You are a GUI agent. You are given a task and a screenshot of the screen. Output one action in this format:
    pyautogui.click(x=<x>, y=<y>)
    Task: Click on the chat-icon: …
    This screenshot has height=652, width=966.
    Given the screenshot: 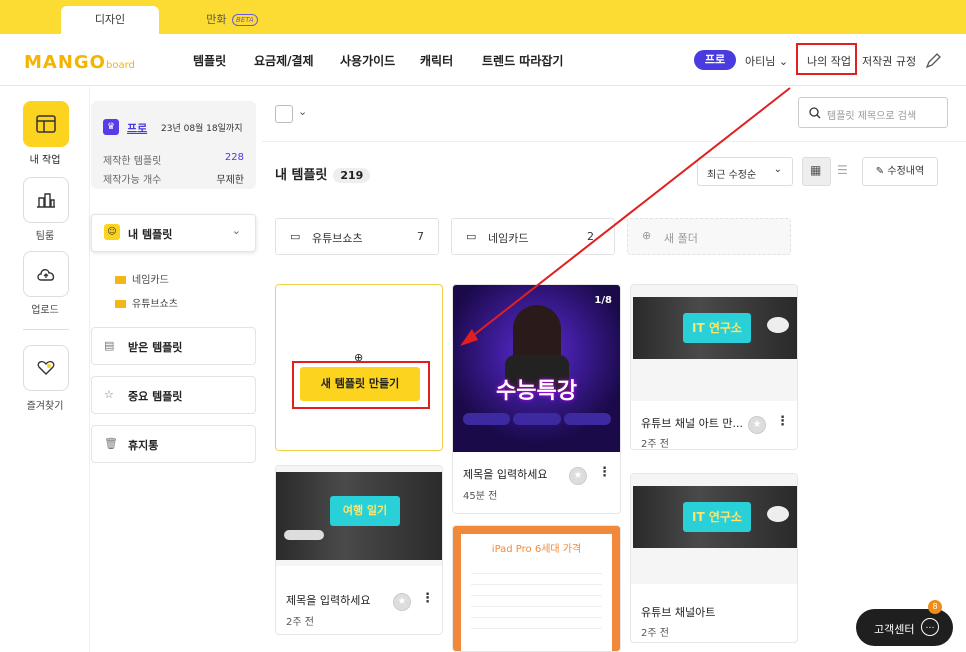 What is the action you would take?
    pyautogui.click(x=930, y=627)
    